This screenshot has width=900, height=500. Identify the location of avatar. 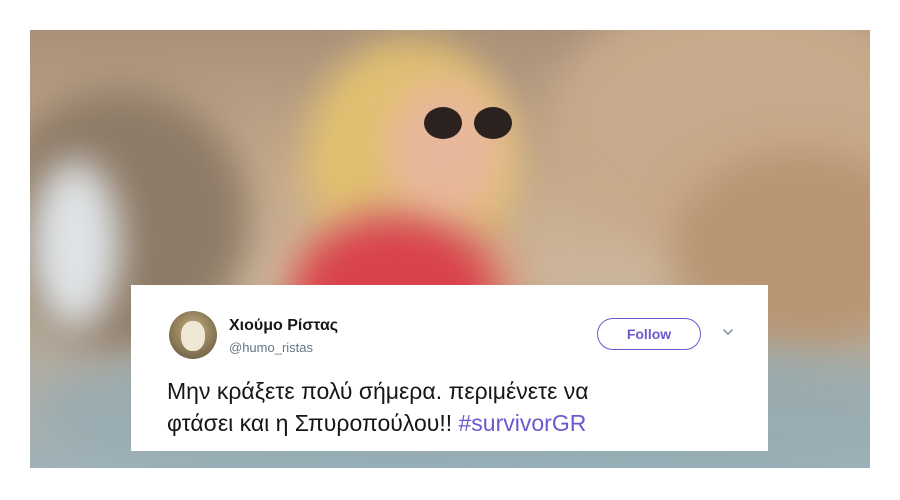
(193, 335).